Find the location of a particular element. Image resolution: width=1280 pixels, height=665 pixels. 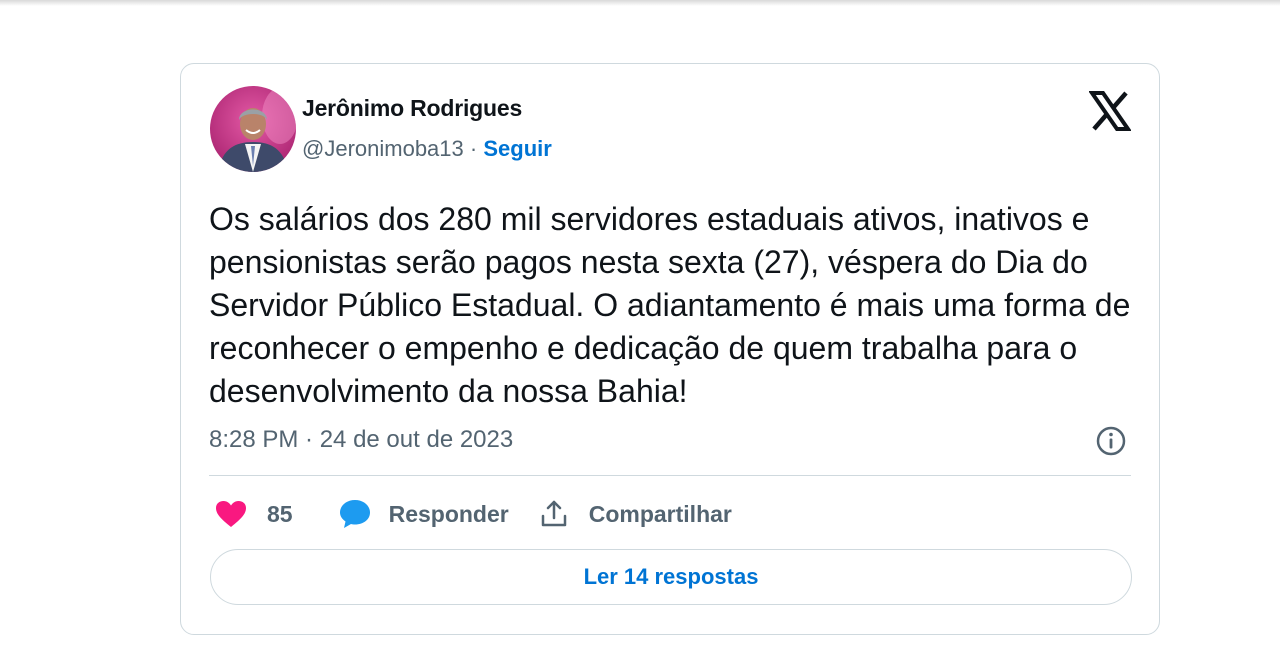

tweet-actions: 85 Responder Compartilhar is located at coordinates (473, 514).